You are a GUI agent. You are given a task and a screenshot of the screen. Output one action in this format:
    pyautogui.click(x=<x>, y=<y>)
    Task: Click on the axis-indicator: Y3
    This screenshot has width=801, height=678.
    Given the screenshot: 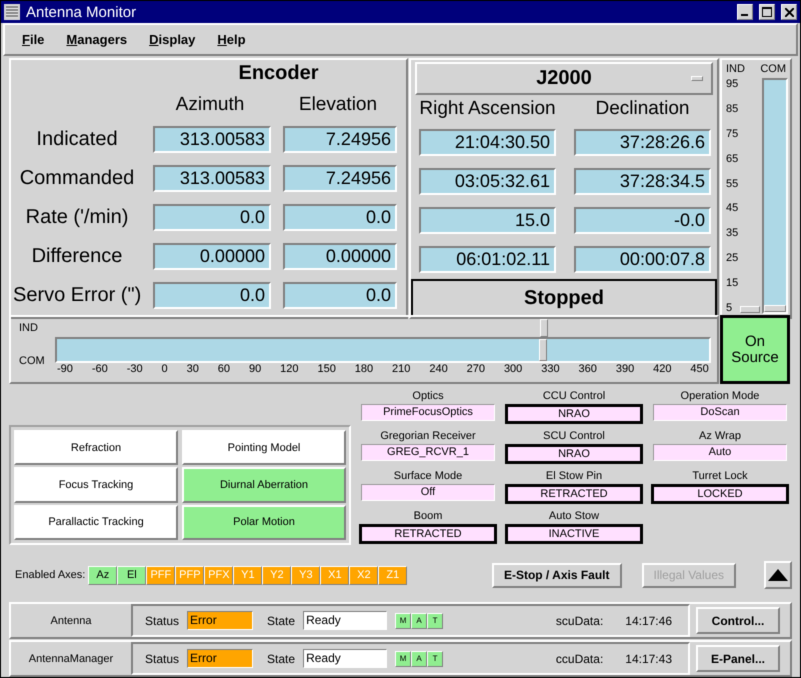 What is the action you would take?
    pyautogui.click(x=305, y=575)
    